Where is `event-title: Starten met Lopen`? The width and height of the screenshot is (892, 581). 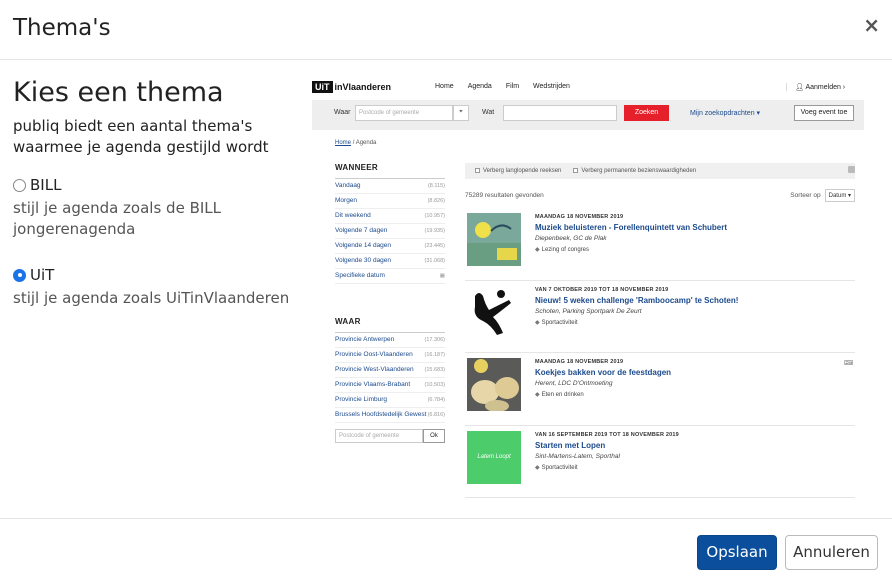
event-title: Starten met Lopen is located at coordinates (570, 445).